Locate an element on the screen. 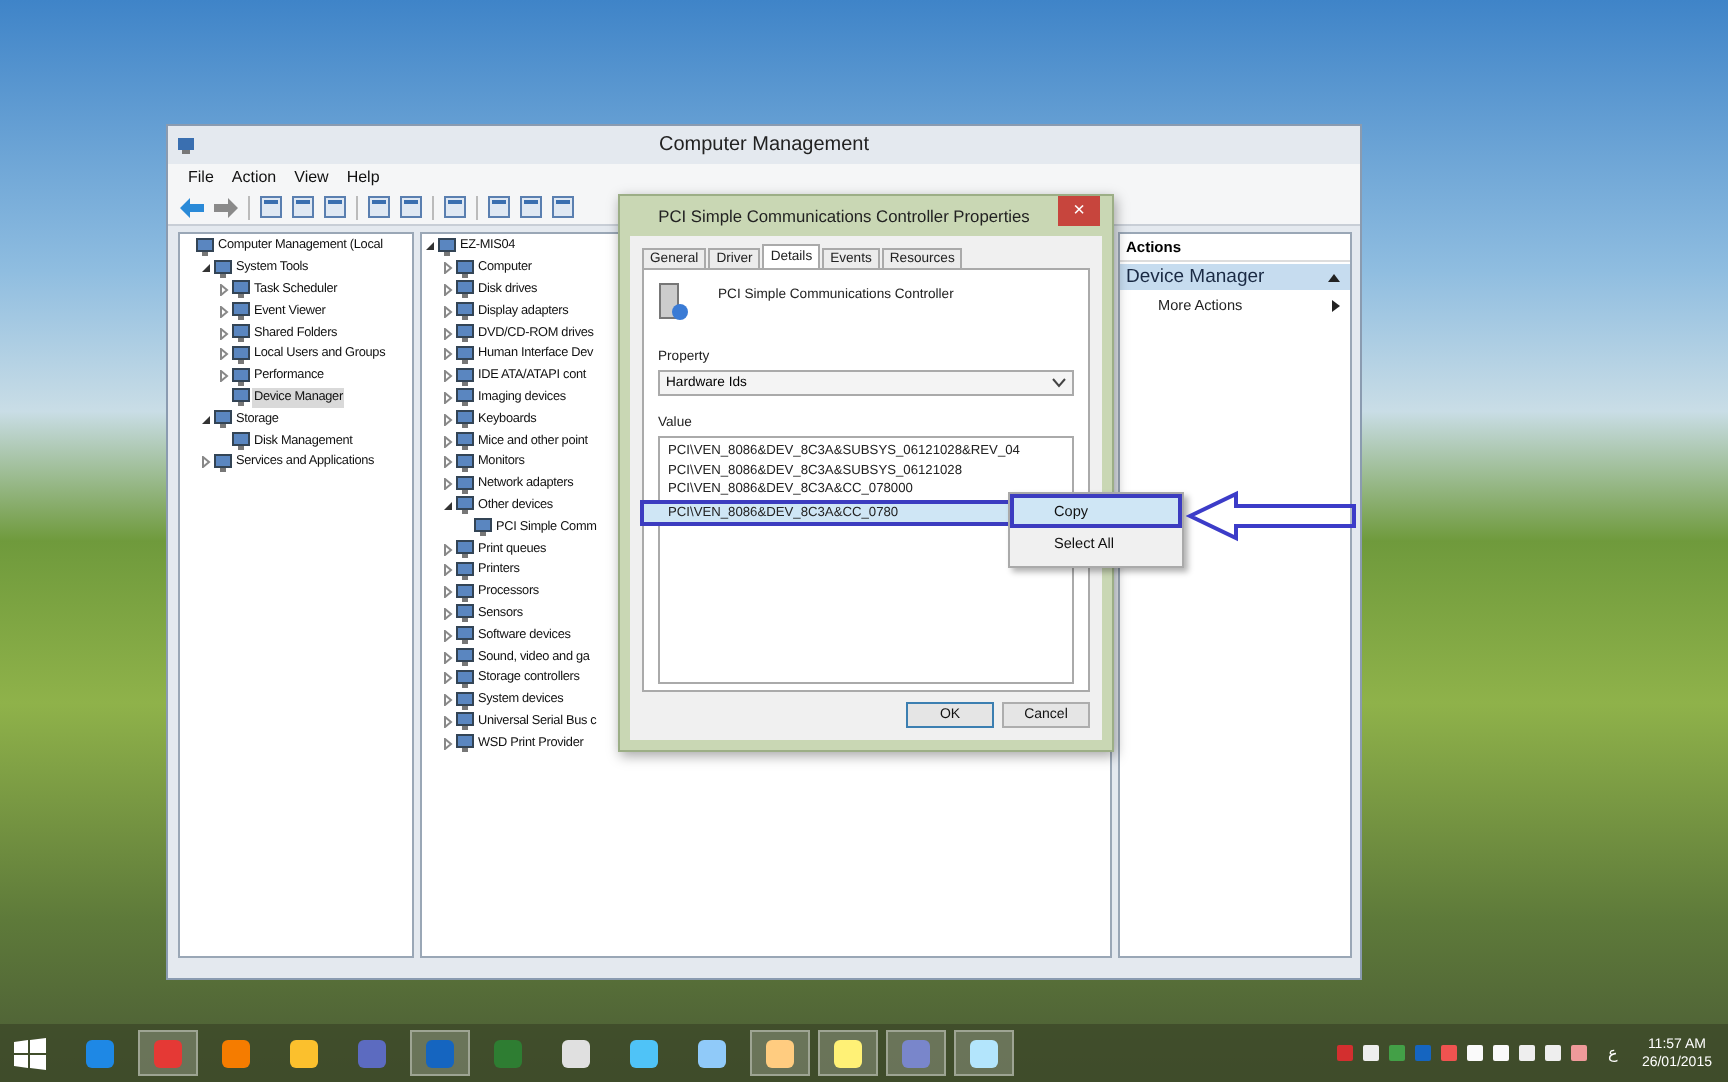 The image size is (1728, 1082). menu-item: View is located at coordinates (311, 177).